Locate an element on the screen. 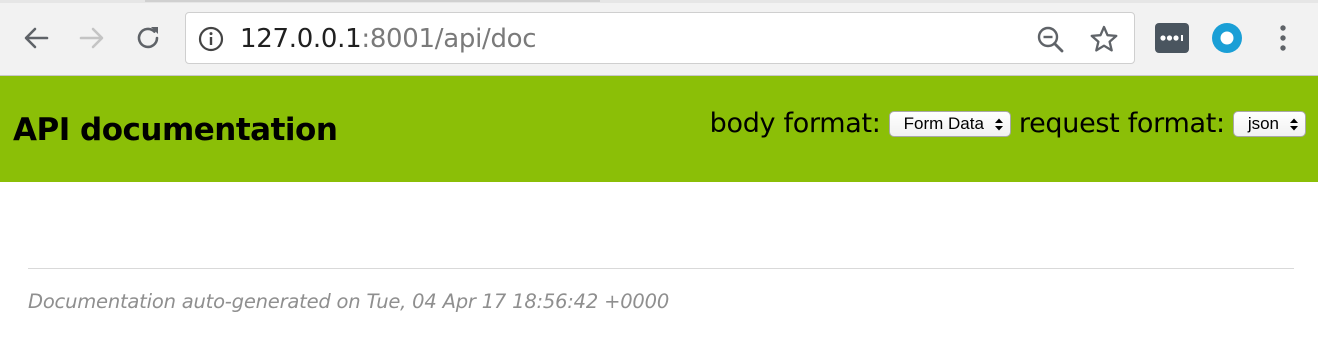  url-path: :8001/api/doc is located at coordinates (449, 39).